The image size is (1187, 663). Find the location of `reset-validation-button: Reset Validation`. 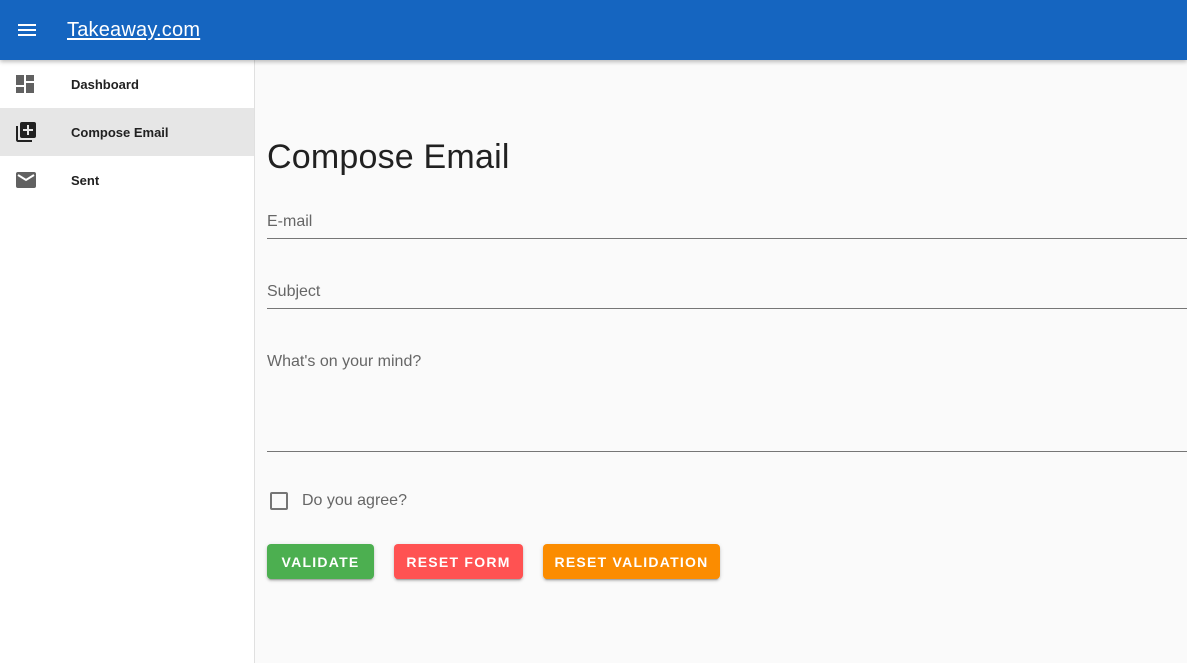

reset-validation-button: Reset Validation is located at coordinates (631, 561).